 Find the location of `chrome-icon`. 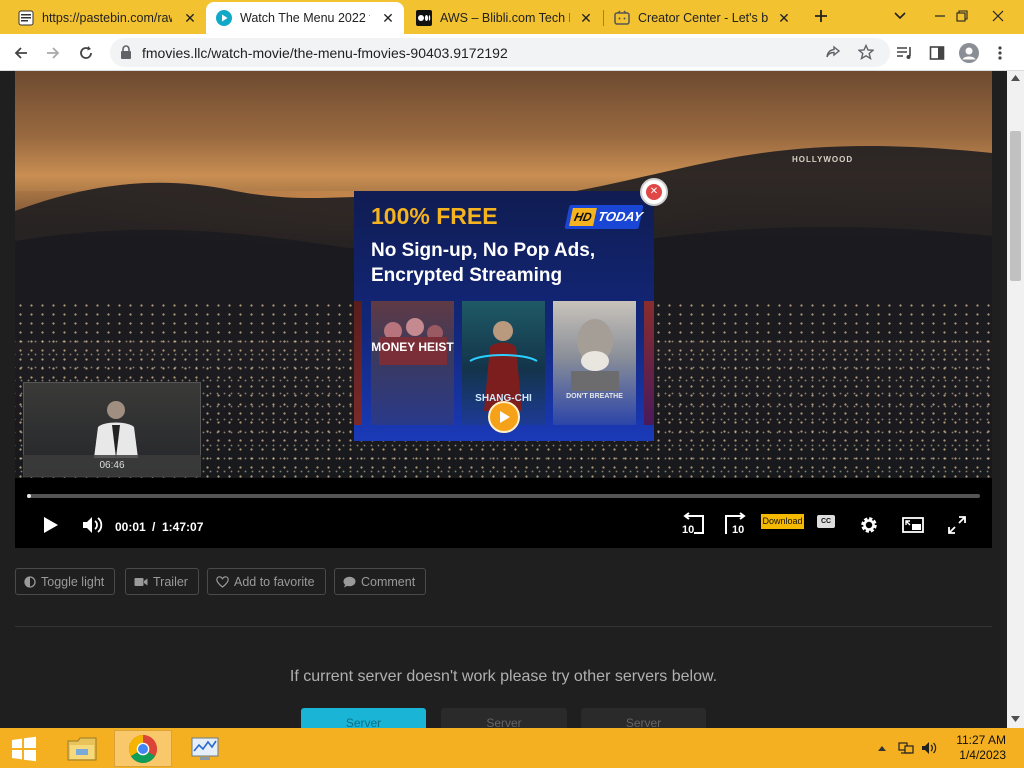

chrome-icon is located at coordinates (143, 748).